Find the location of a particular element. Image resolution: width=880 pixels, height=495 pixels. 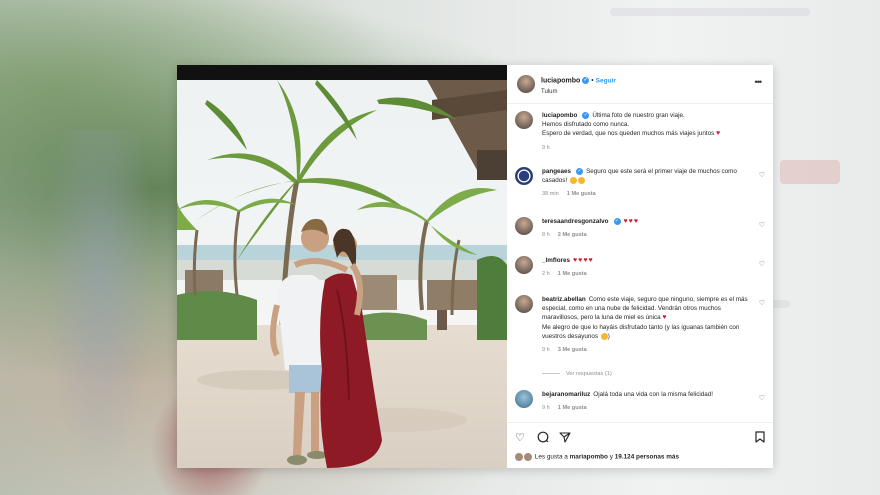

blurred-person is located at coordinates (100, 312).